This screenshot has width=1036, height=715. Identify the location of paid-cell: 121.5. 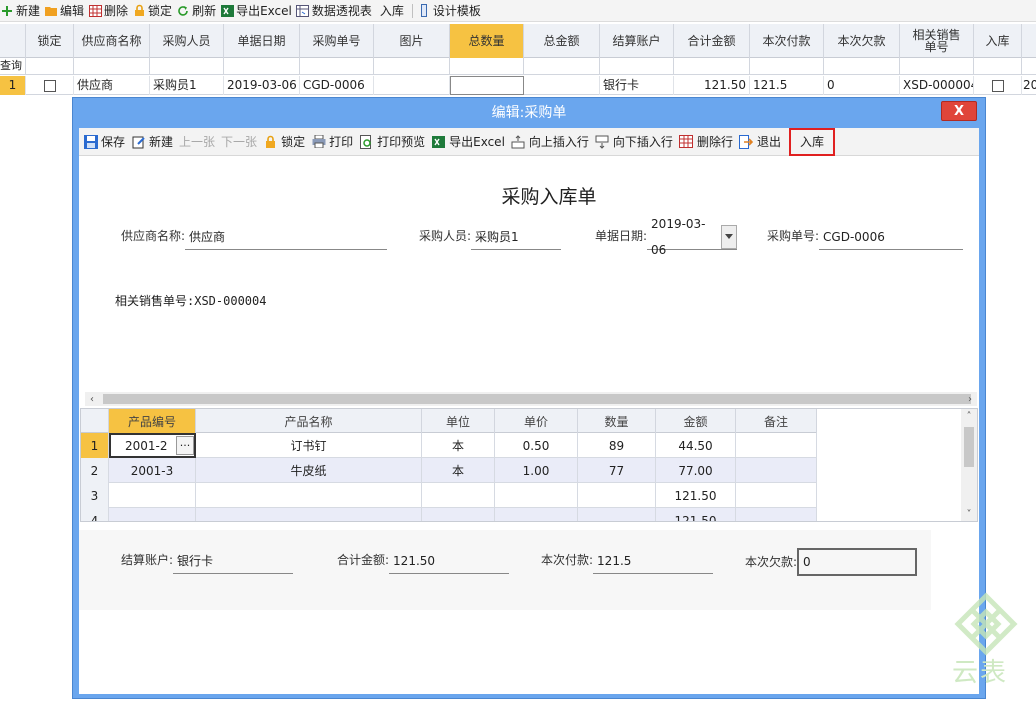
(787, 85).